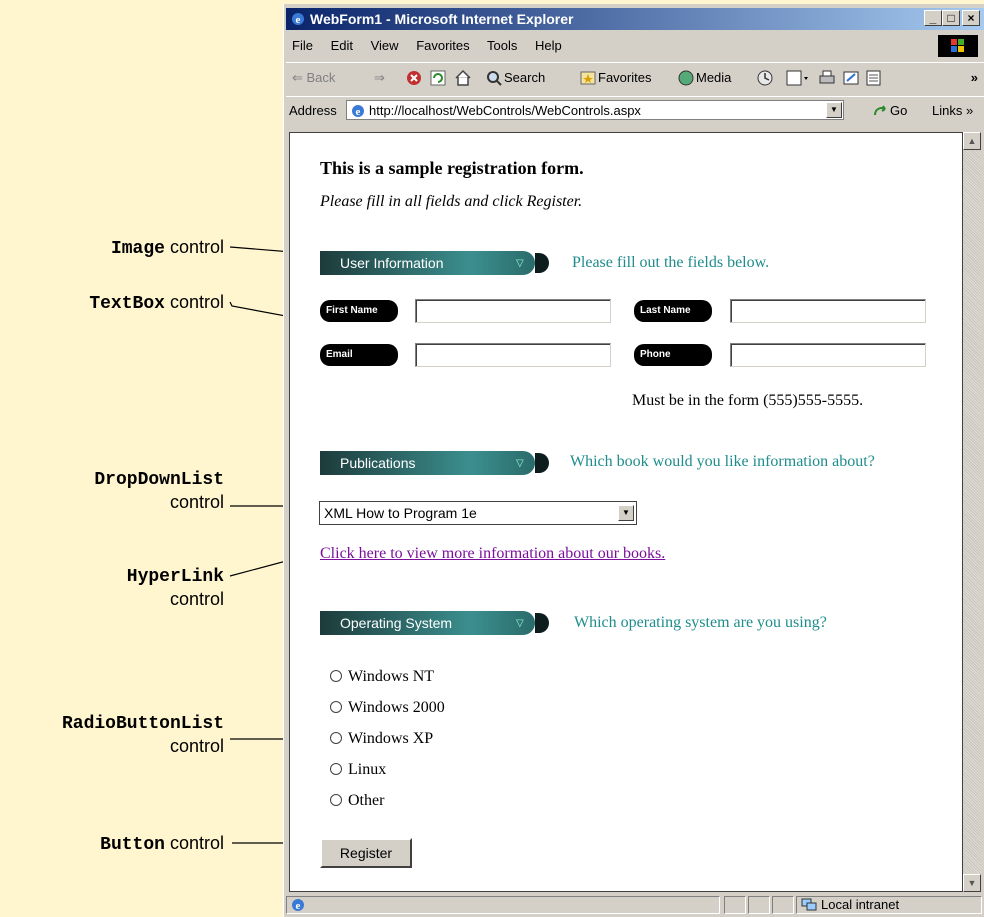  What do you see at coordinates (713, 78) in the screenshot?
I see `media-button: Media` at bounding box center [713, 78].